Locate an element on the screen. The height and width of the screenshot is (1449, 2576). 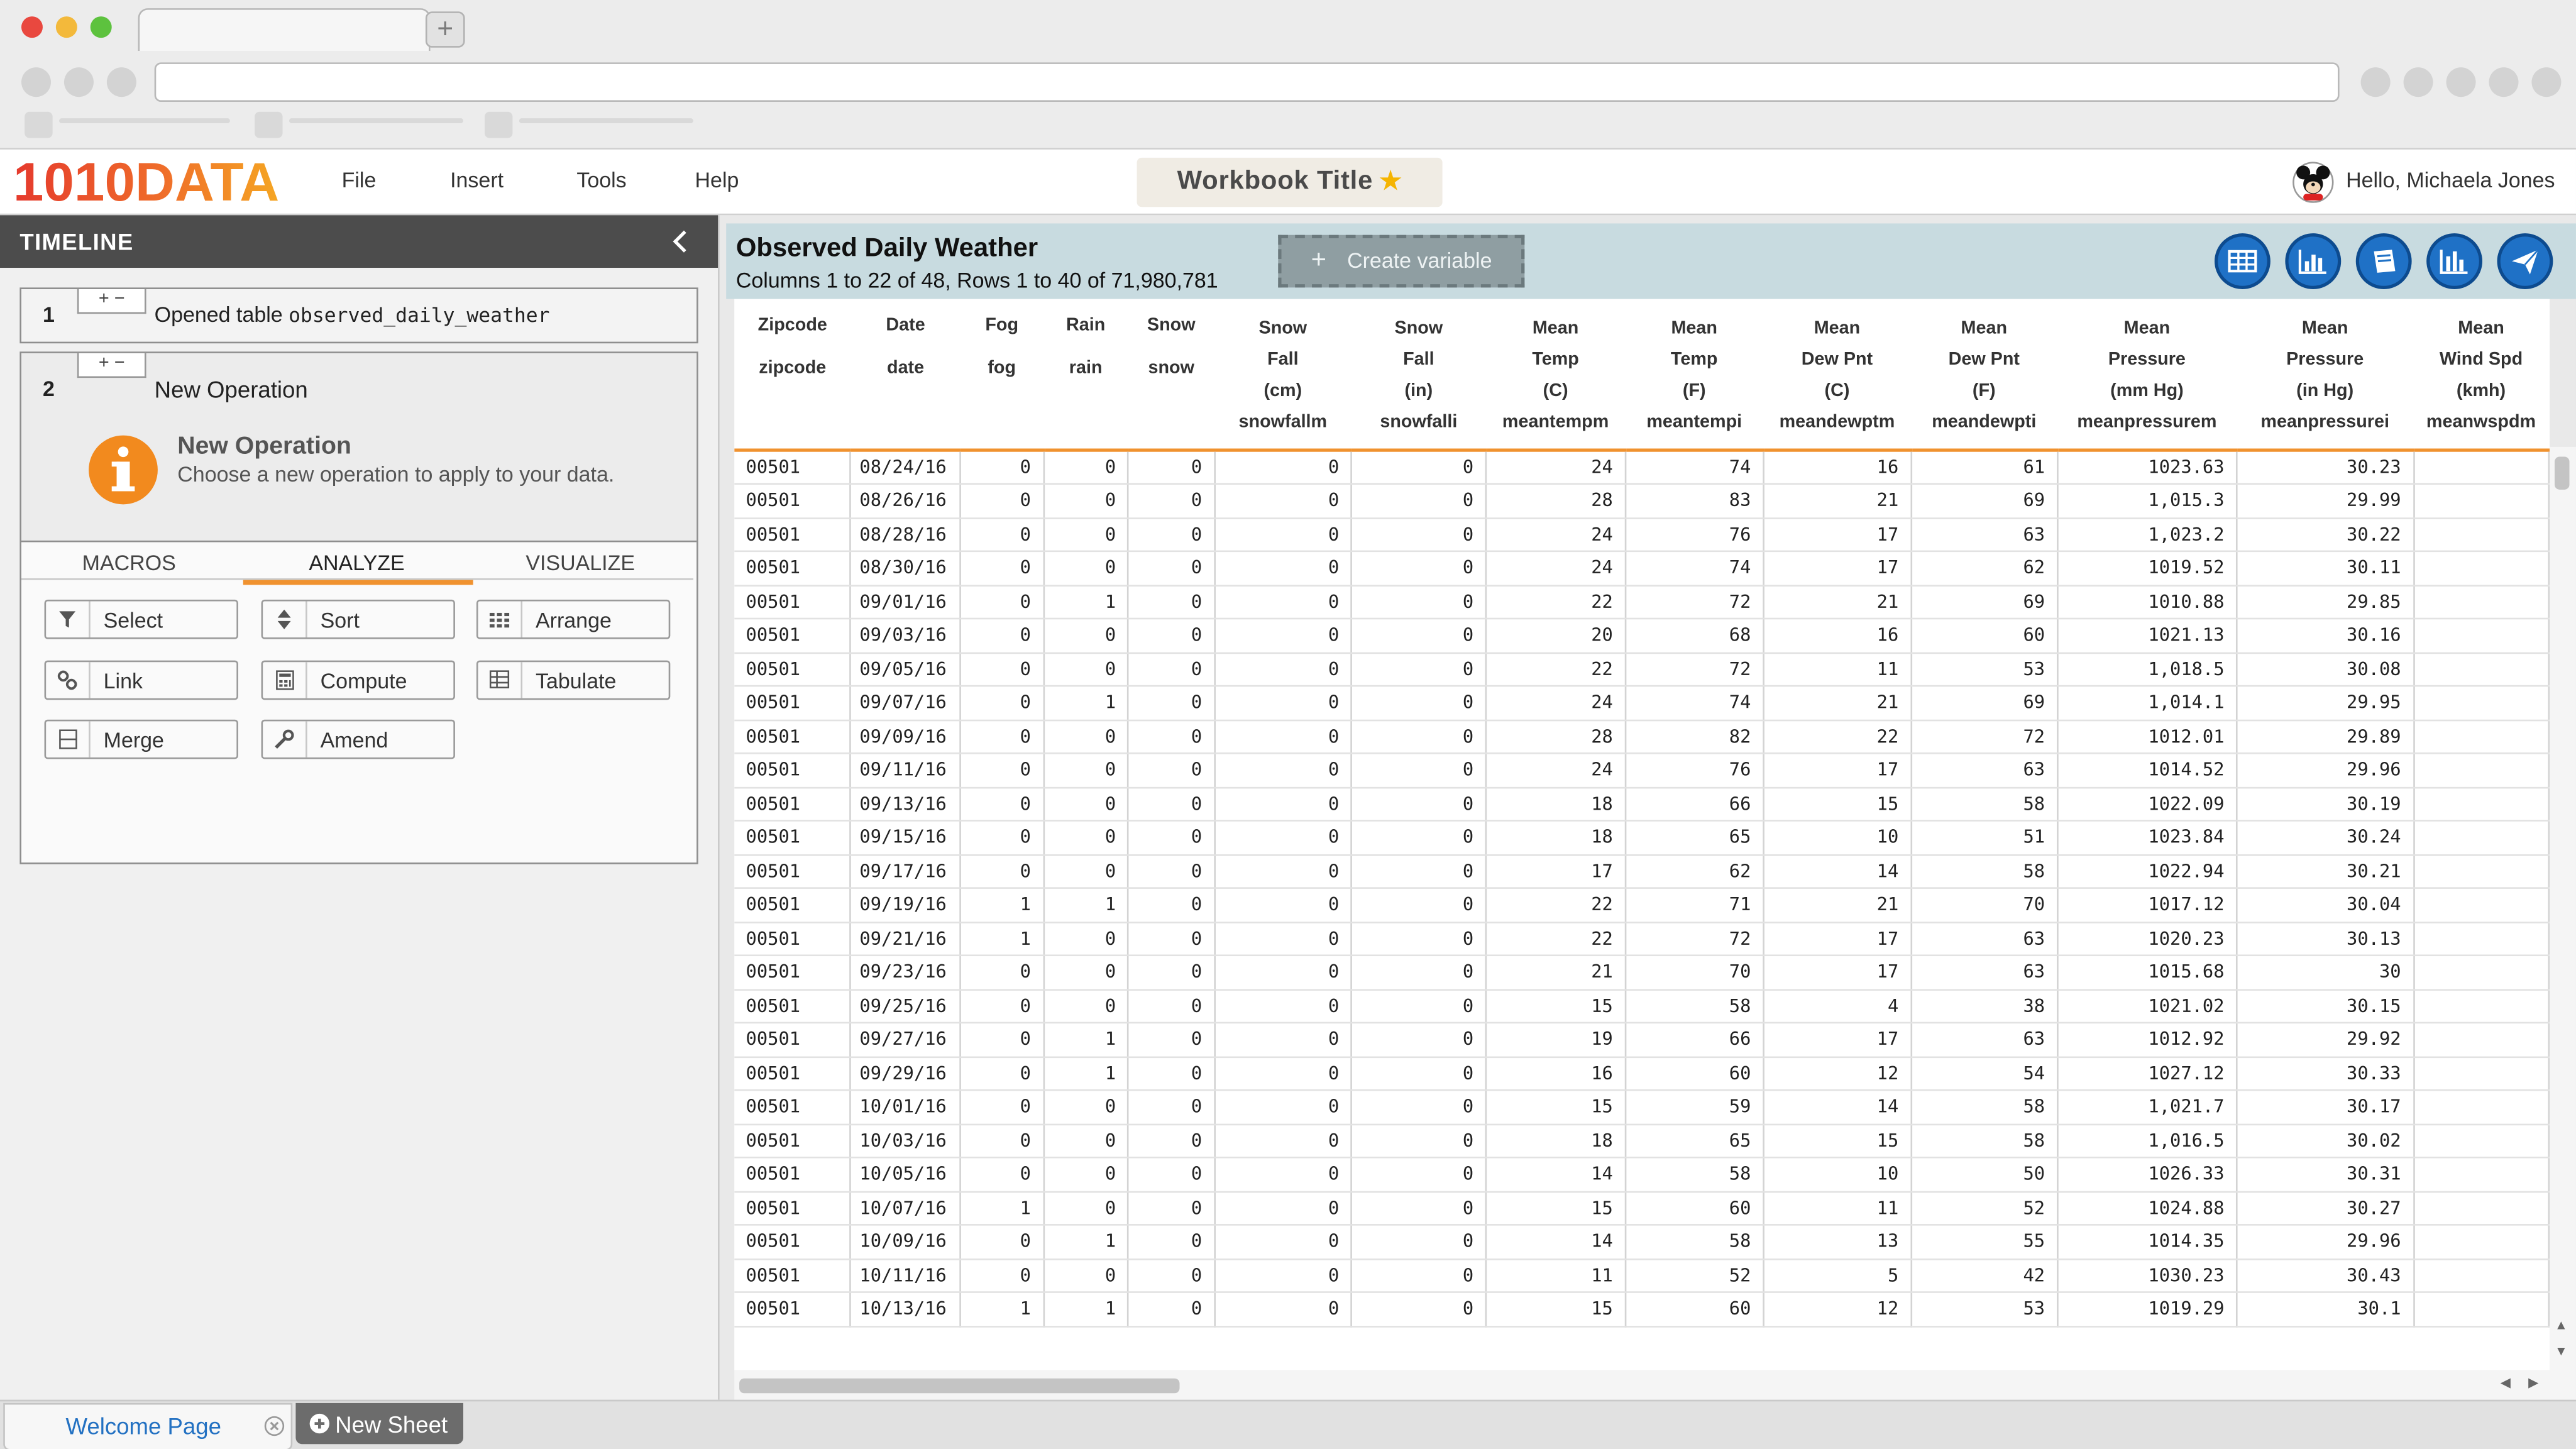
table-cell: 10 is located at coordinates (1838, 1175).